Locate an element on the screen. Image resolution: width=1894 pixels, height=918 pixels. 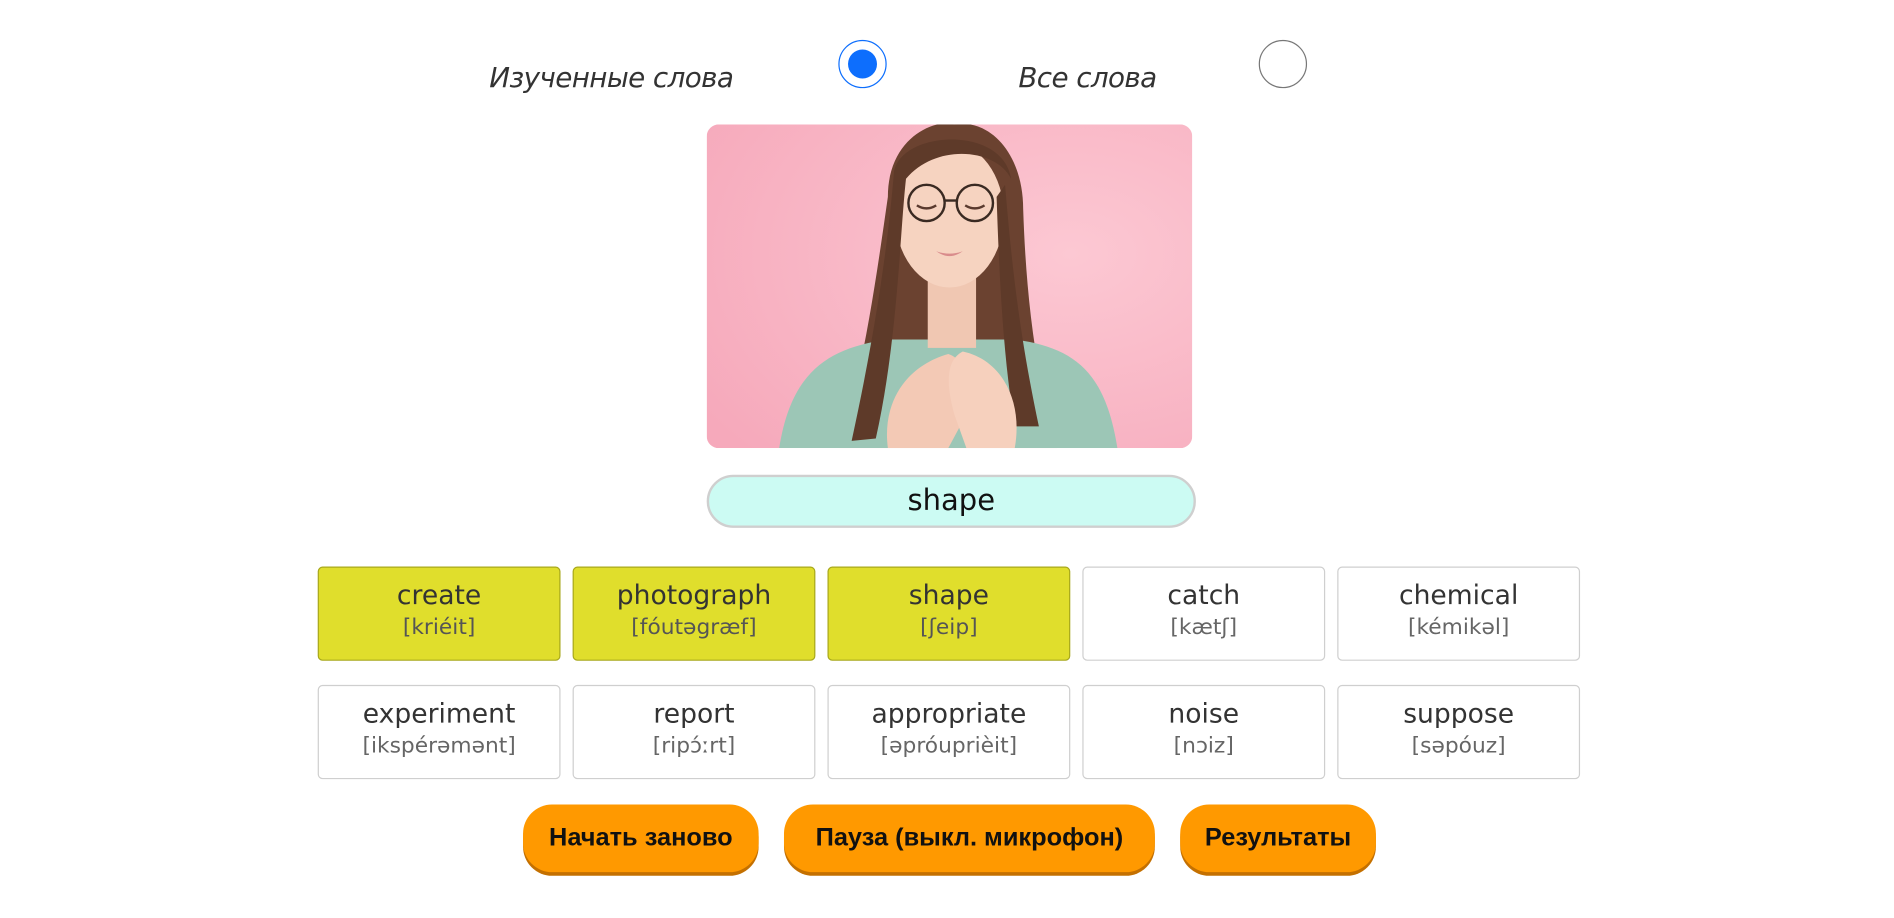
word-transcription: [ripɔ́ːrt] is located at coordinates (694, 746).